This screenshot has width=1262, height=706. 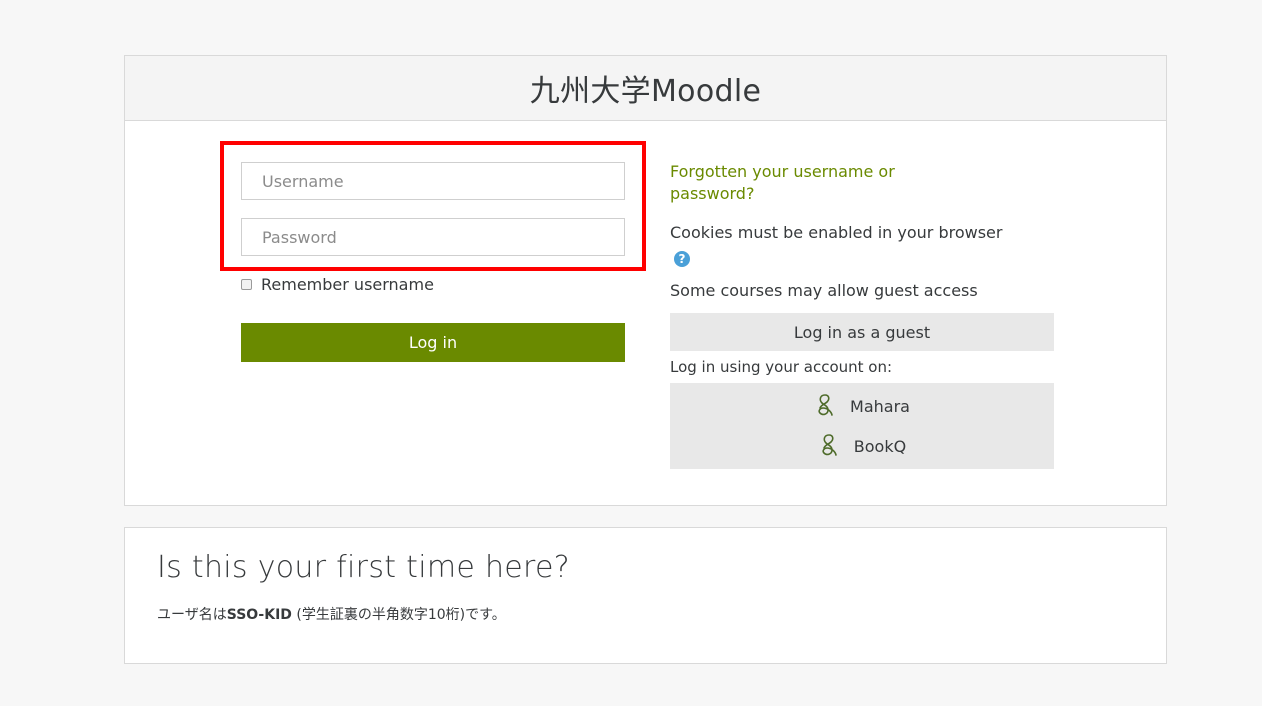 I want to click on idp-bookq-label: BookQ, so click(x=880, y=446).